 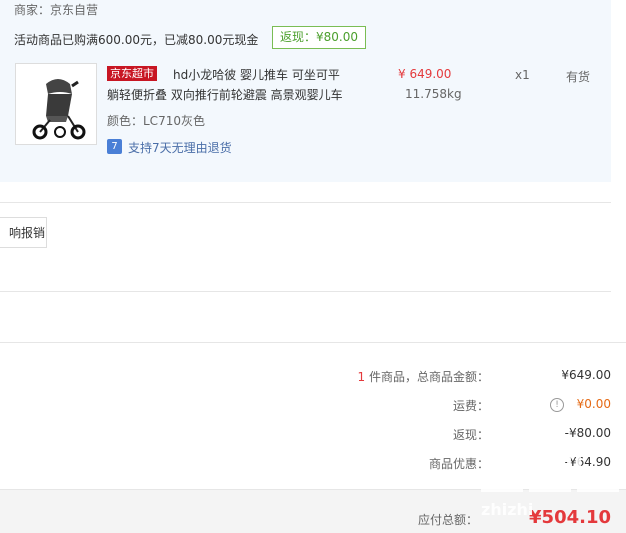 What do you see at coordinates (23, 232) in the screenshot?
I see `invoice-button: 响报销` at bounding box center [23, 232].